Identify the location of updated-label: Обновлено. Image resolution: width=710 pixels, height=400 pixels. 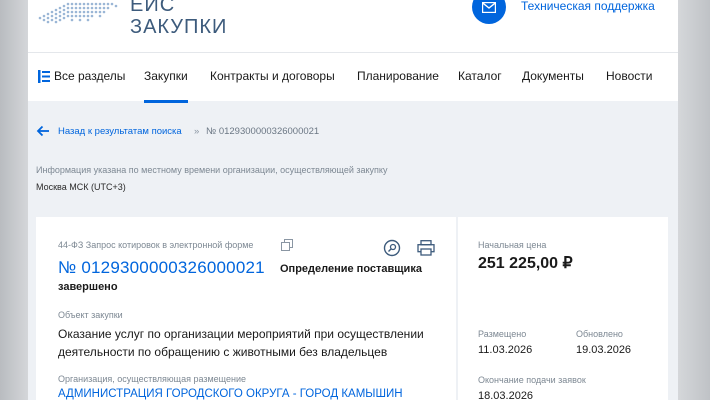
(599, 334).